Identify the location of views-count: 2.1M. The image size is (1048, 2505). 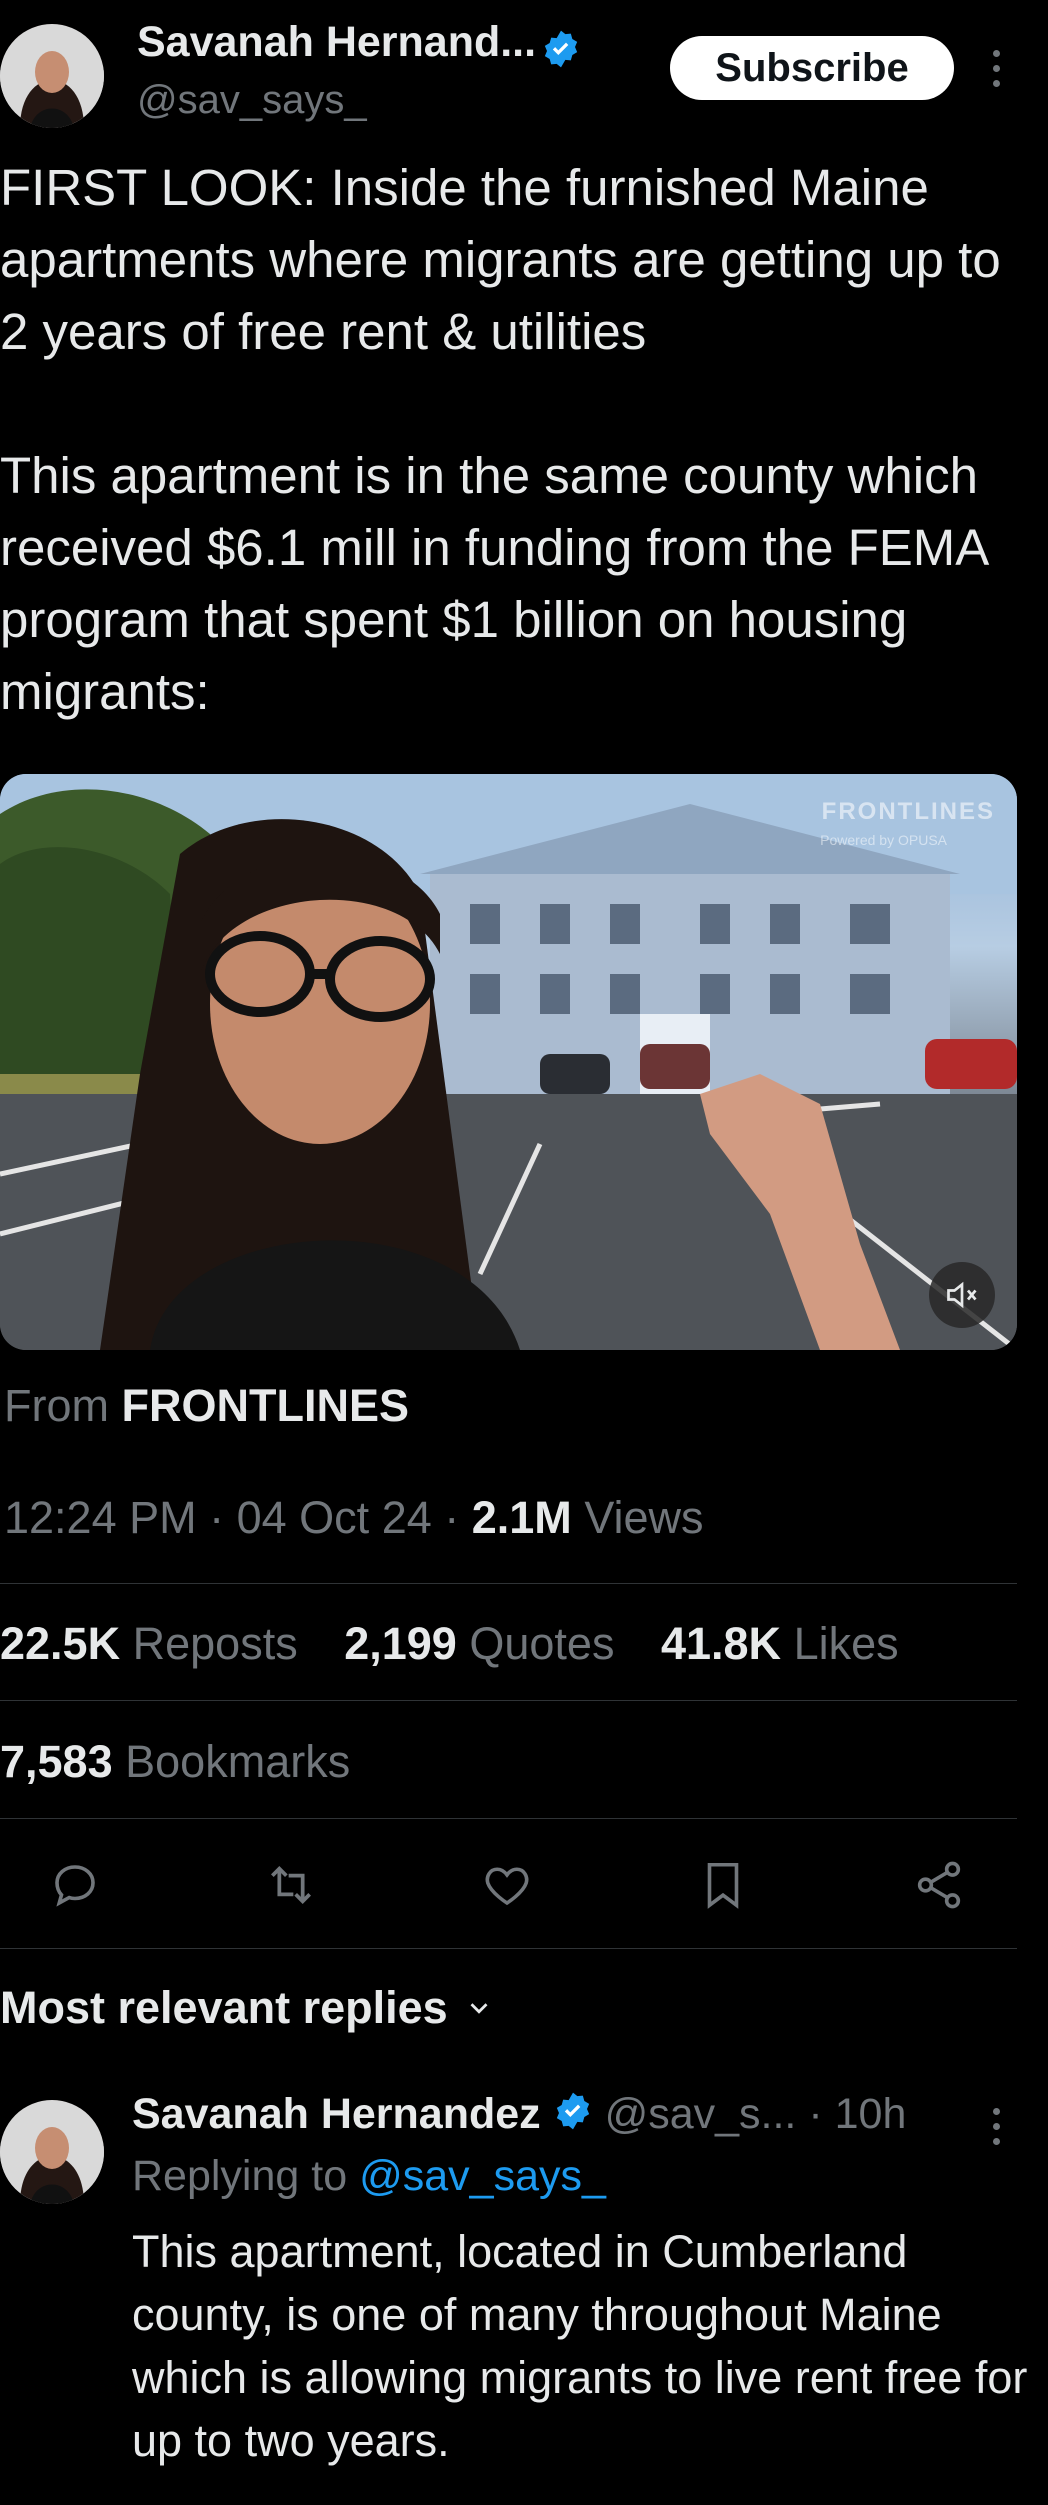
(521, 1517).